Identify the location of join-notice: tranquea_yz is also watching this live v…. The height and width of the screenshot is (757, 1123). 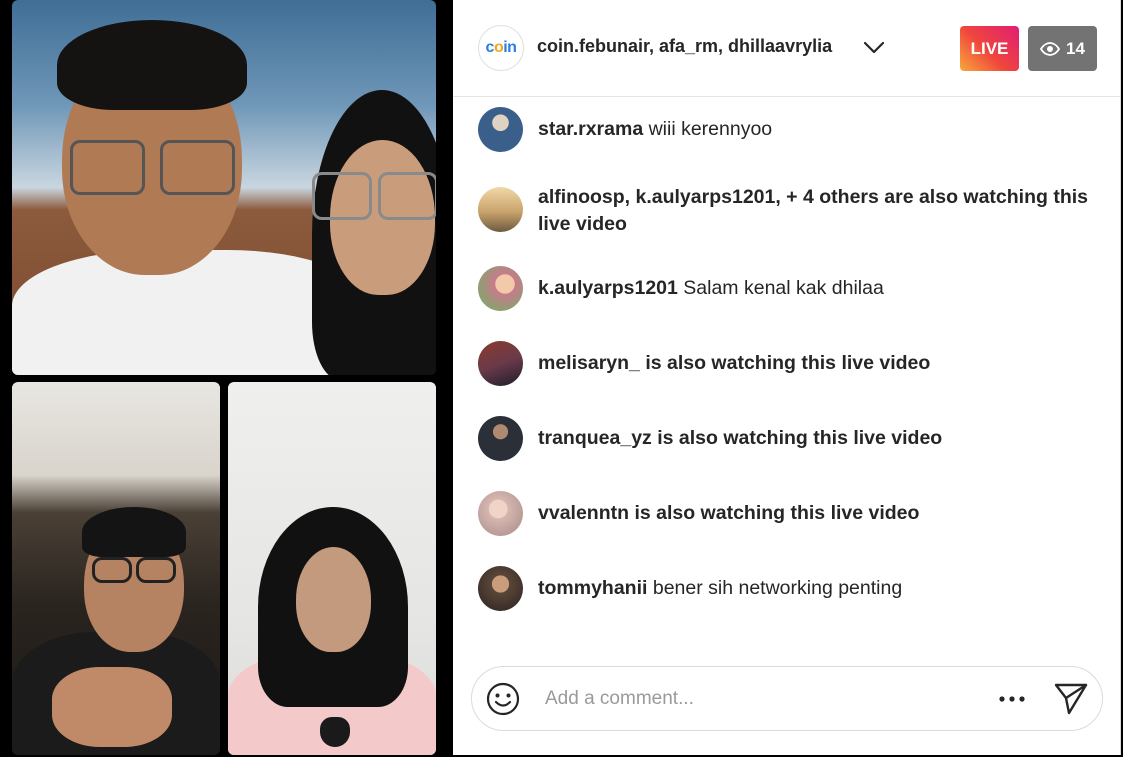
(740, 438).